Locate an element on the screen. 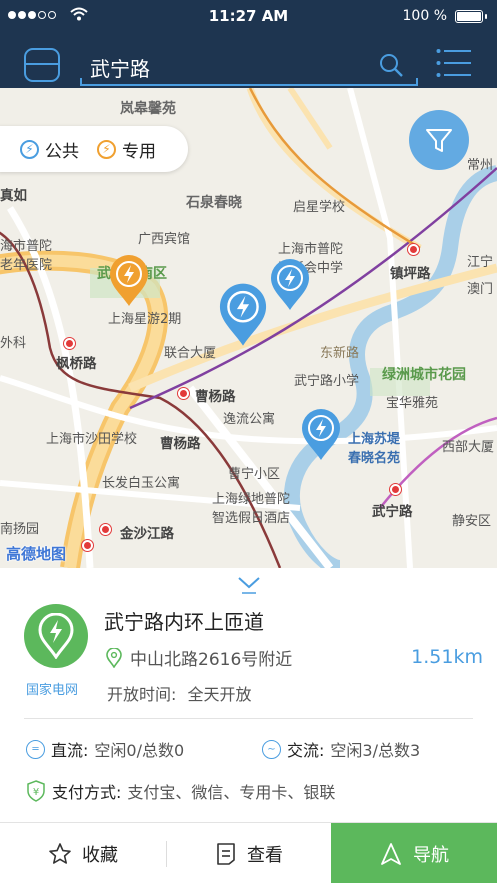  navigate-label: 导航 is located at coordinates (431, 855).